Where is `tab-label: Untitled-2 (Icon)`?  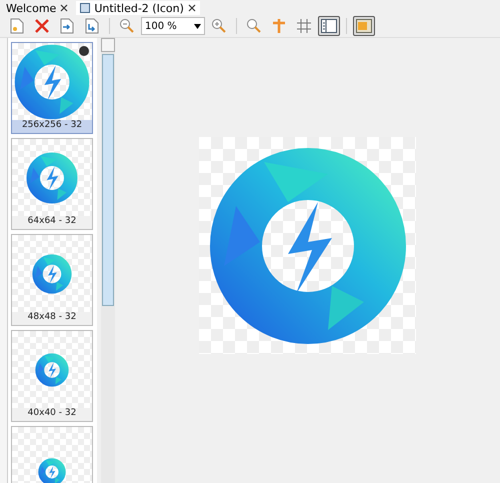
tab-label: Untitled-2 (Icon) is located at coordinates (139, 8).